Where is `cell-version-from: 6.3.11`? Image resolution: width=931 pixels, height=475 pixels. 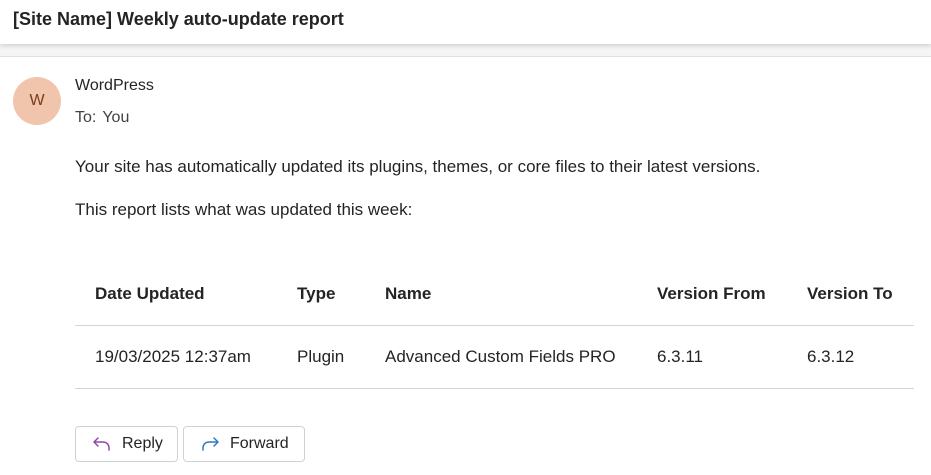
cell-version-from: 6.3.11 is located at coordinates (712, 357).